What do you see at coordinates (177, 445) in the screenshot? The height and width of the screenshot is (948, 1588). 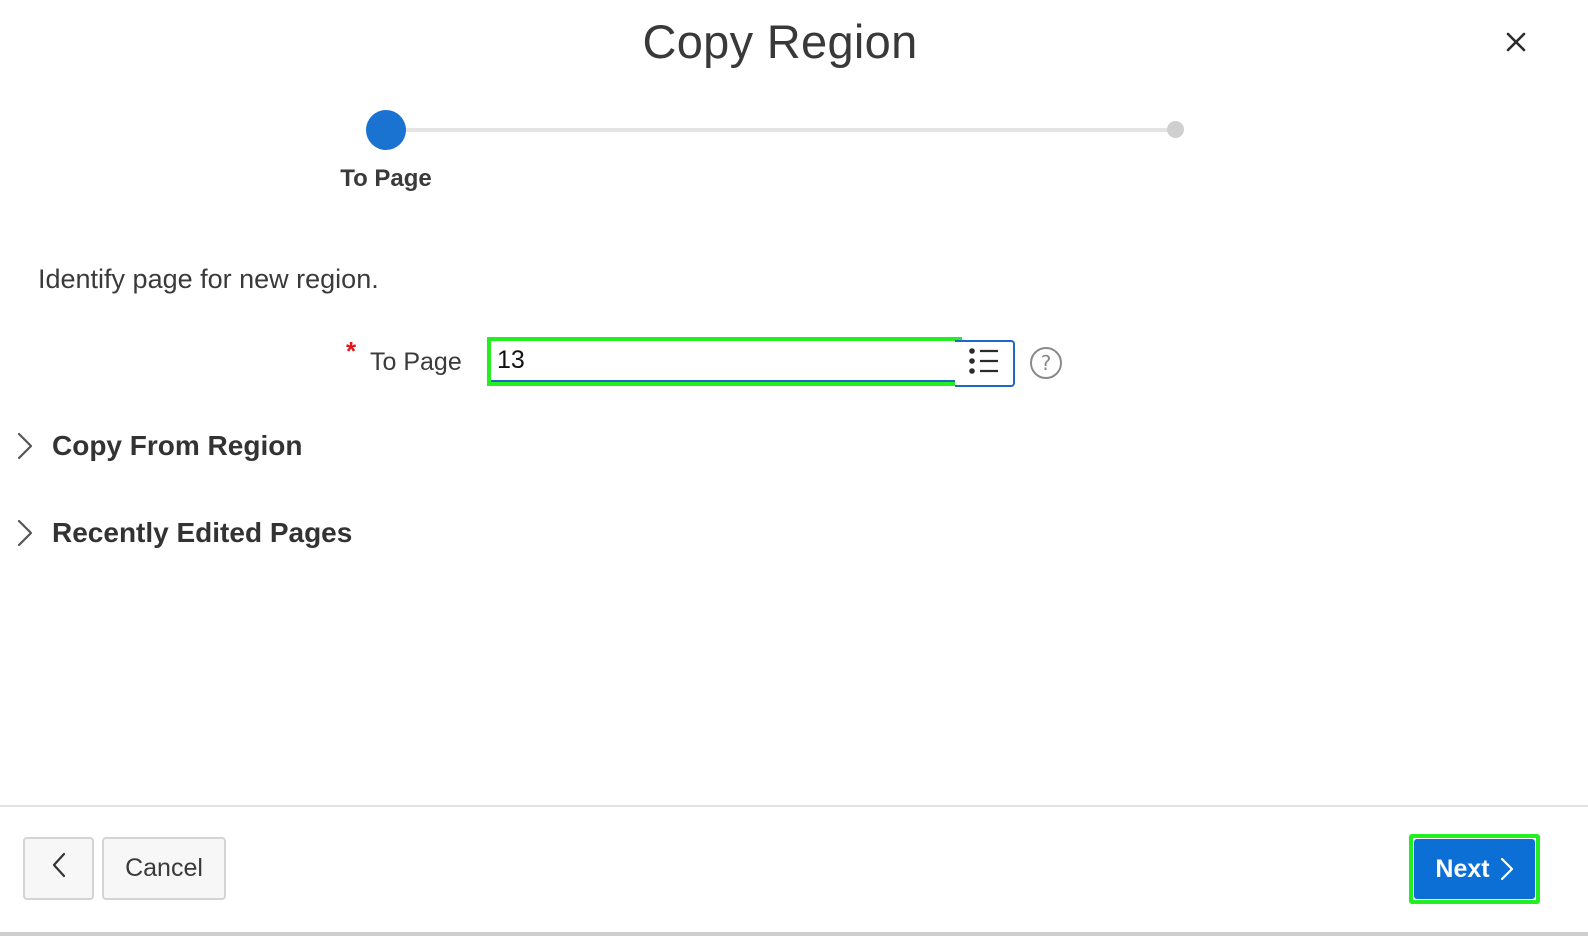 I see `copy-from-region-title: Copy From Region` at bounding box center [177, 445].